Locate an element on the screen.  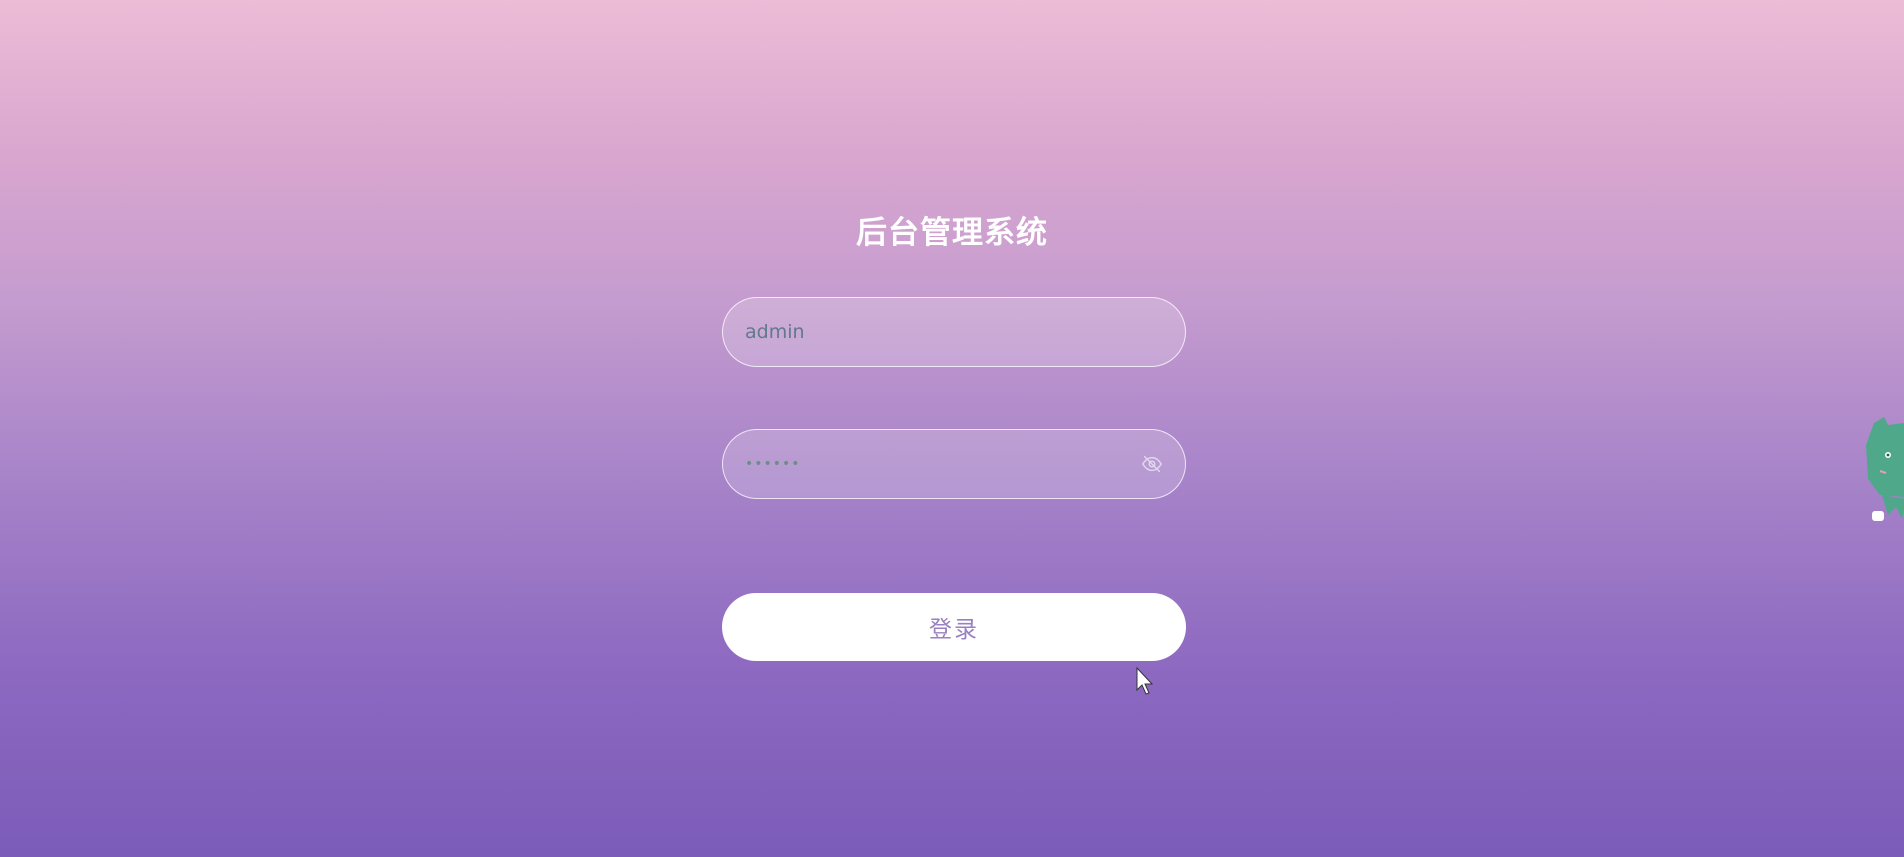
username-input is located at coordinates (954, 332).